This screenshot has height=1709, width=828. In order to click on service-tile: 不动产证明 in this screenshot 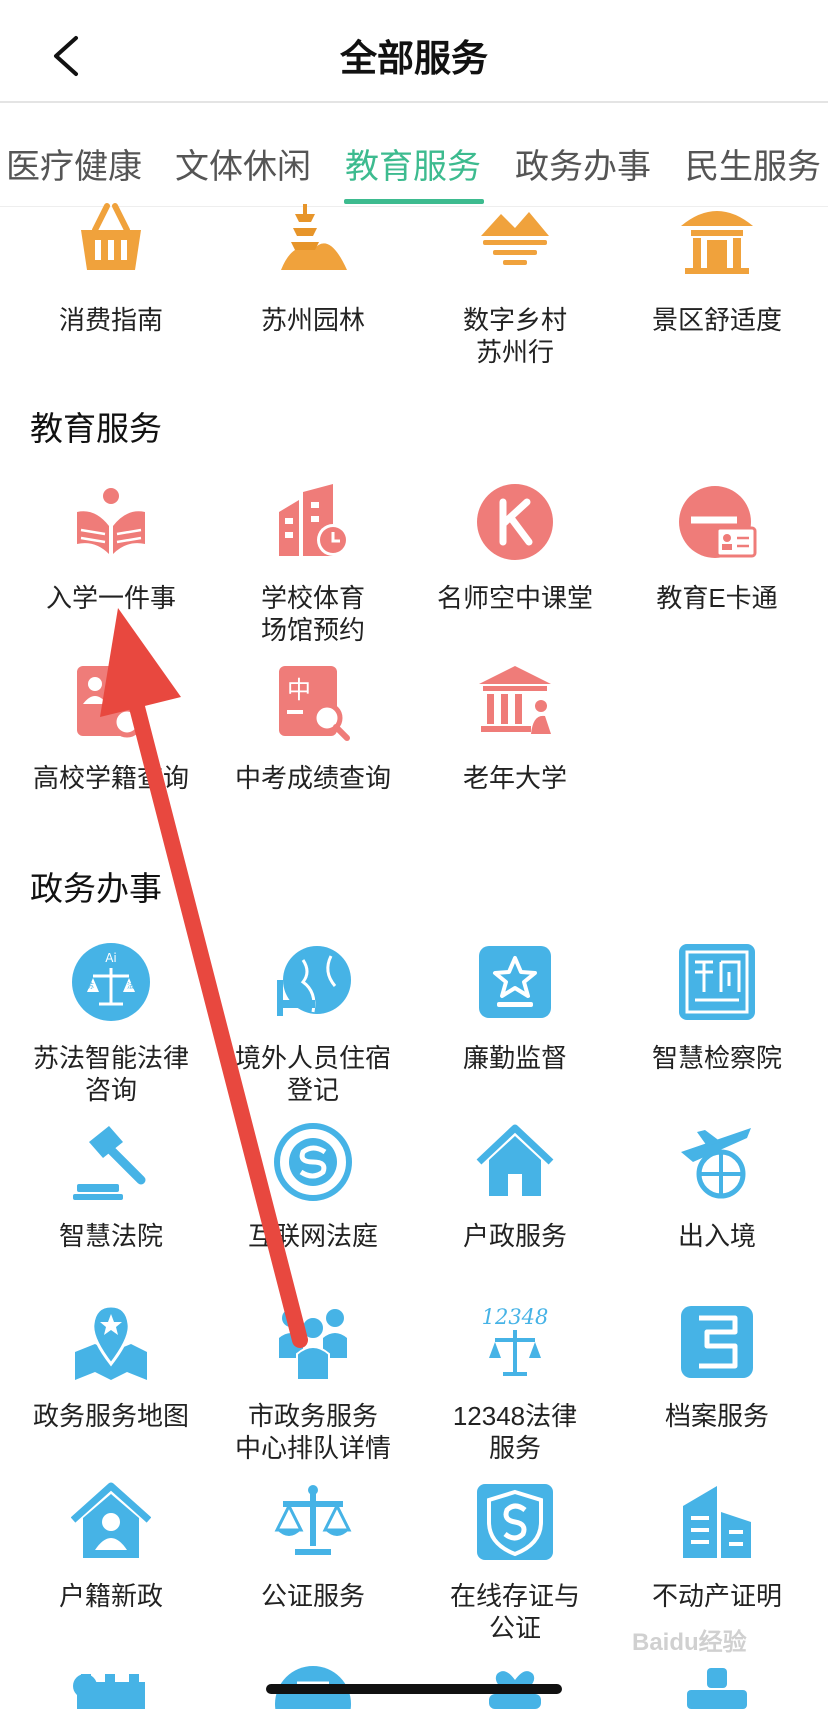, I will do `click(717, 1557)`.